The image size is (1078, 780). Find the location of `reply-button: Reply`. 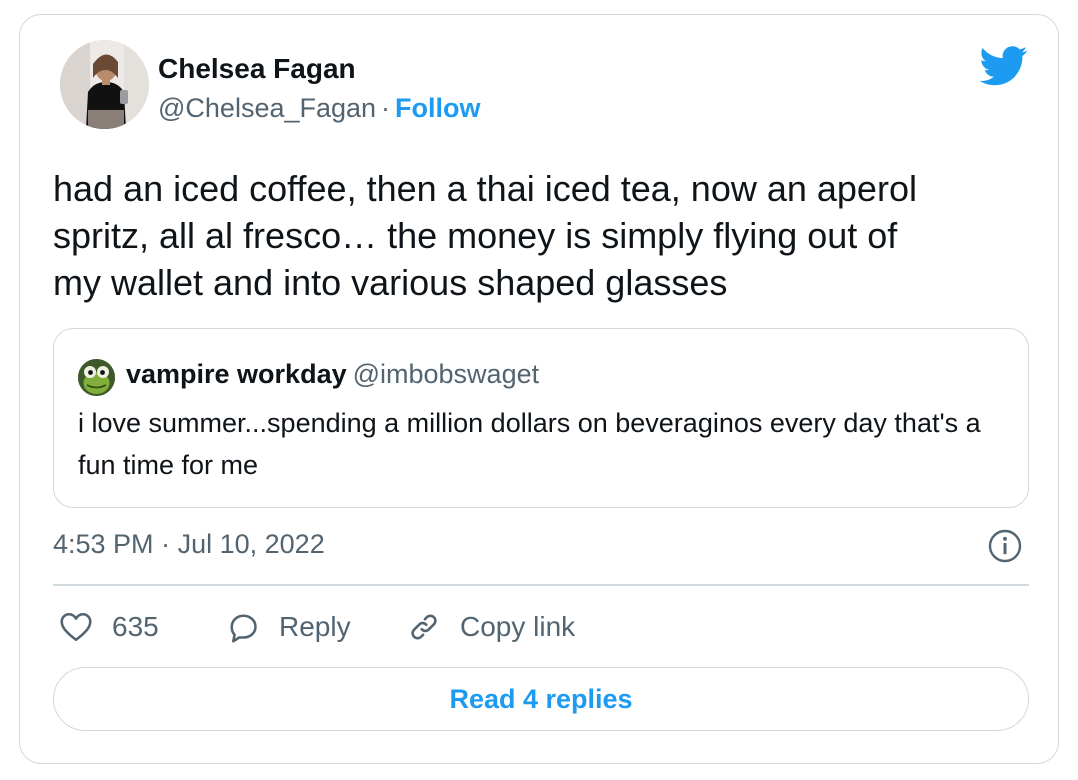

reply-button: Reply is located at coordinates (288, 627).